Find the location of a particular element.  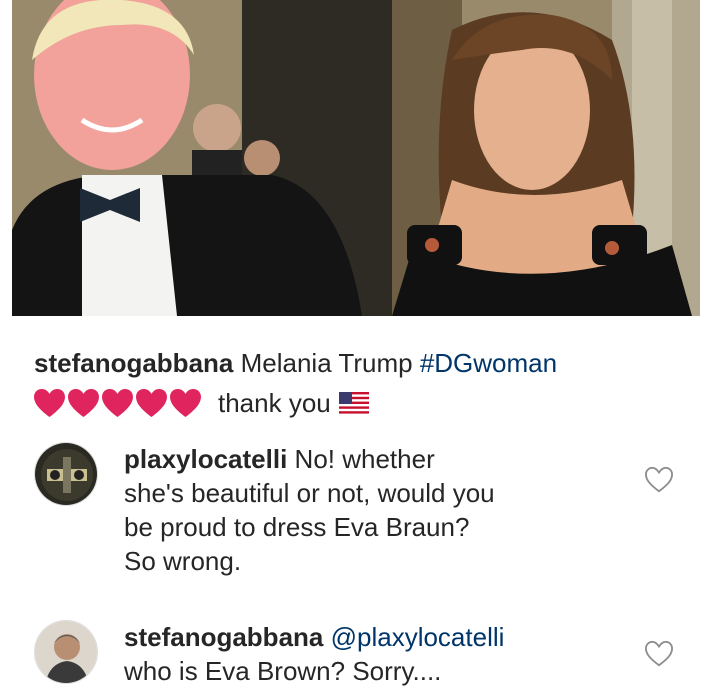

caption-line: stefanogabbana Melania Trump #DGwoman is located at coordinates (359, 363).